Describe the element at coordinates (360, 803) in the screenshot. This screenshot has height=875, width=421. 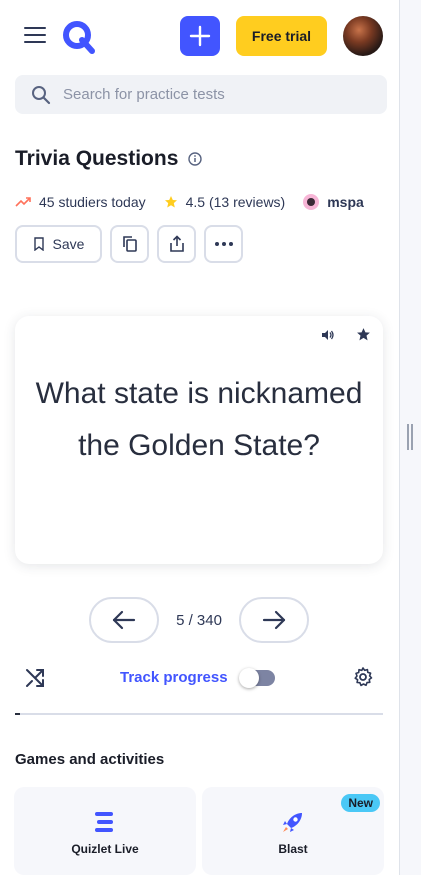
I see `new-badge: New` at that location.